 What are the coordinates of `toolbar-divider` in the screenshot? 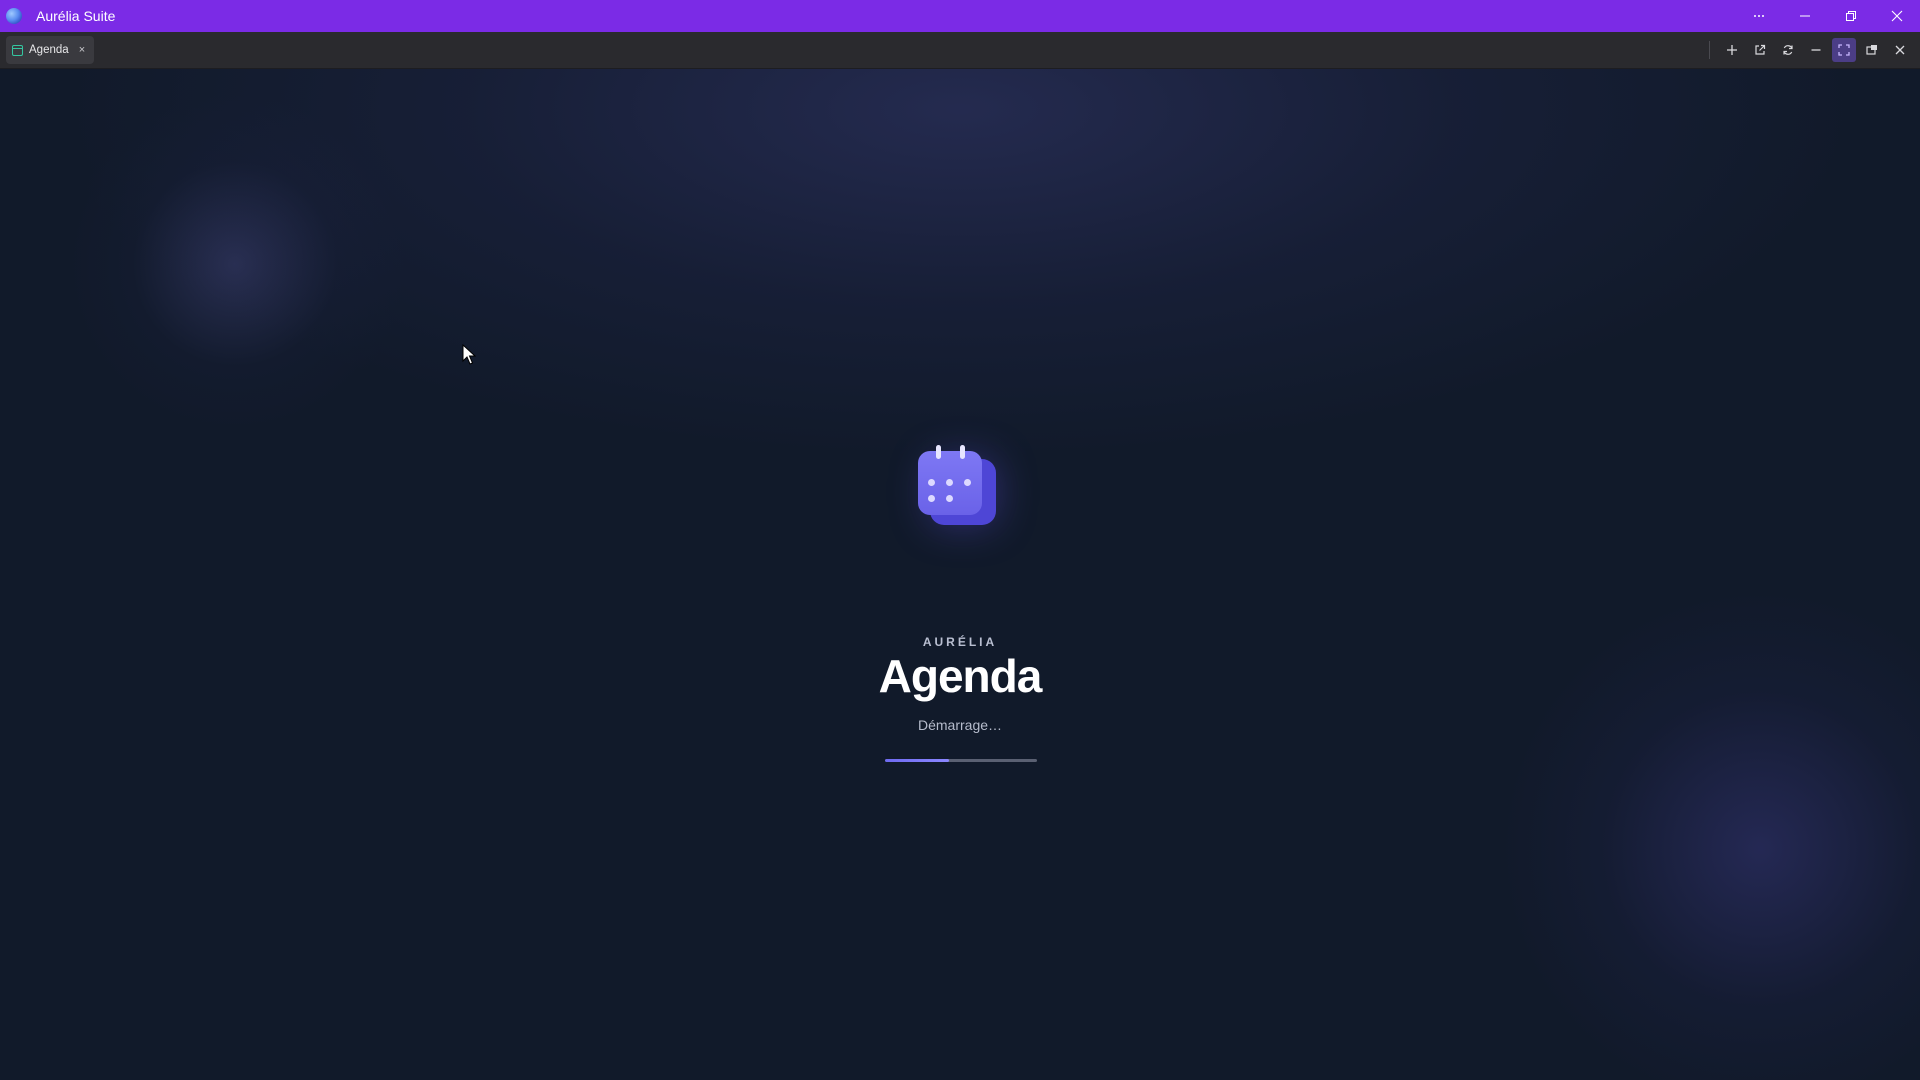 It's located at (1709, 50).